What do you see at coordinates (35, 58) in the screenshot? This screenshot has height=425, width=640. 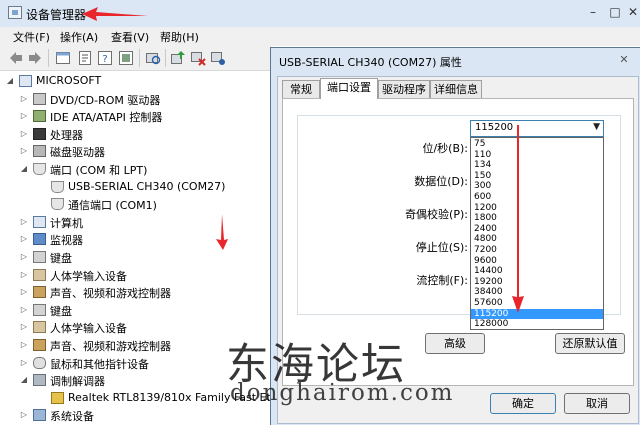 I see `forward-icon` at bounding box center [35, 58].